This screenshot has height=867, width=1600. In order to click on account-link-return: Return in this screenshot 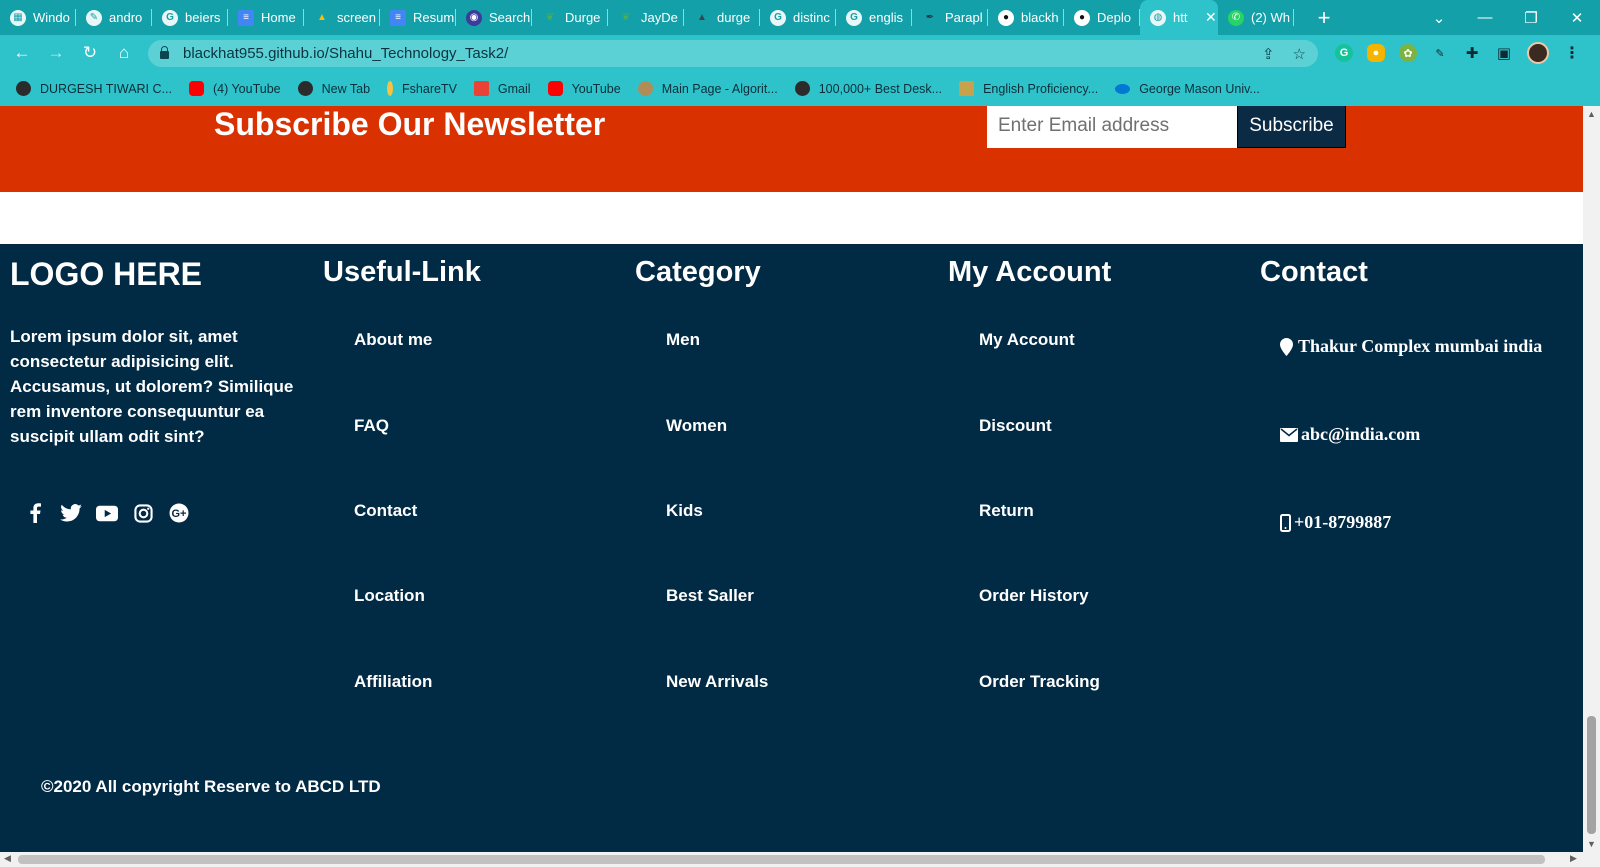, I will do `click(1006, 511)`.